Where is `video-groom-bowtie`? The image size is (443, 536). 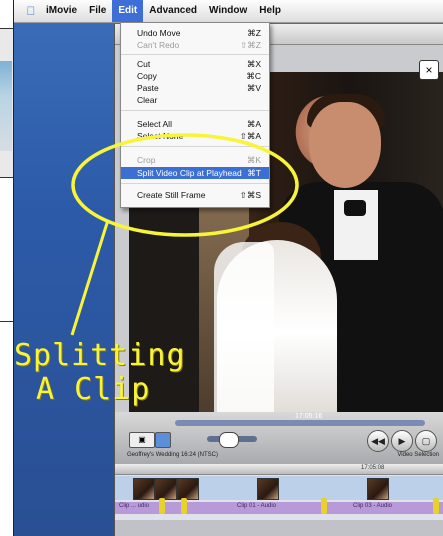
video-groom-bowtie is located at coordinates (355, 208).